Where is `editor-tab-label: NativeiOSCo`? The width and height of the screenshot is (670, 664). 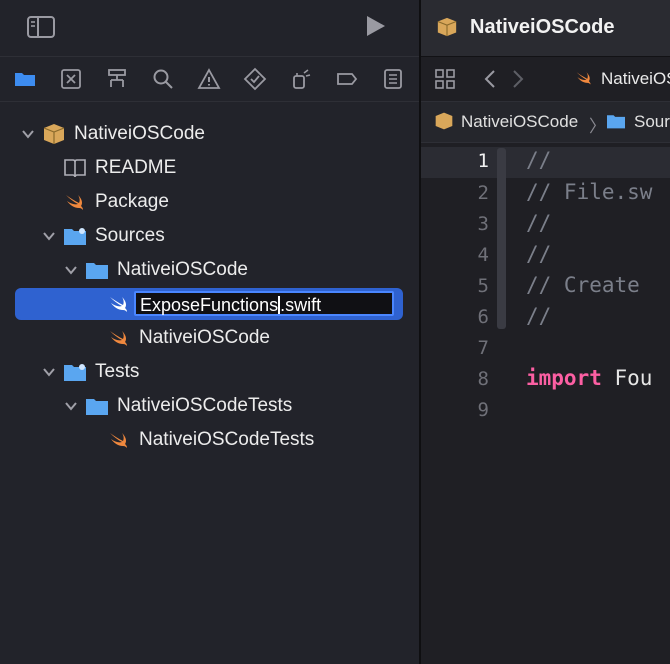
editor-tab-label: NativeiOSCo is located at coordinates (635, 78).